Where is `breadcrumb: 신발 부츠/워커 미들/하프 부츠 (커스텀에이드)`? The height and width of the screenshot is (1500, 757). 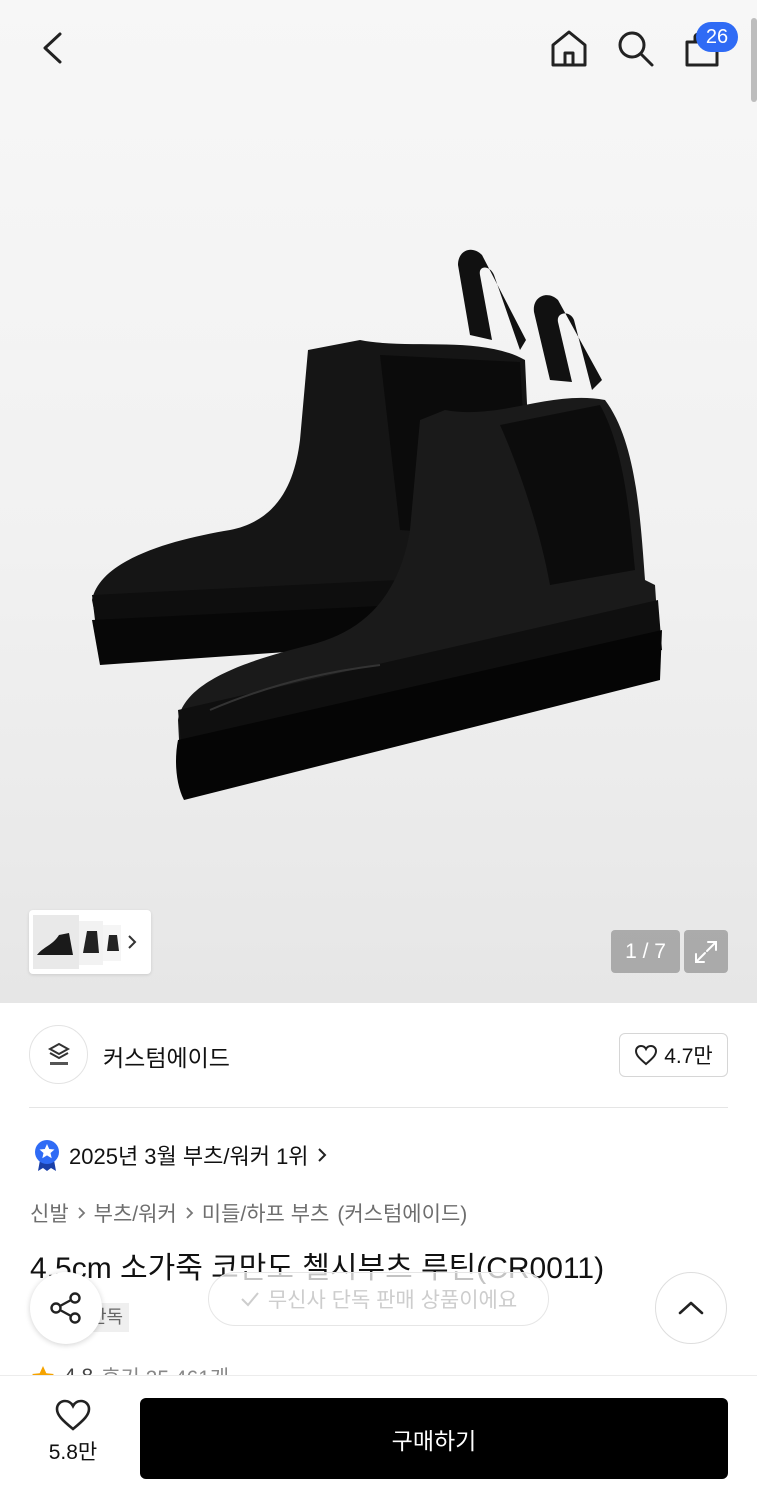 breadcrumb: 신발 부츠/워커 미들/하프 부츠 (커스텀에이드) is located at coordinates (248, 1213).